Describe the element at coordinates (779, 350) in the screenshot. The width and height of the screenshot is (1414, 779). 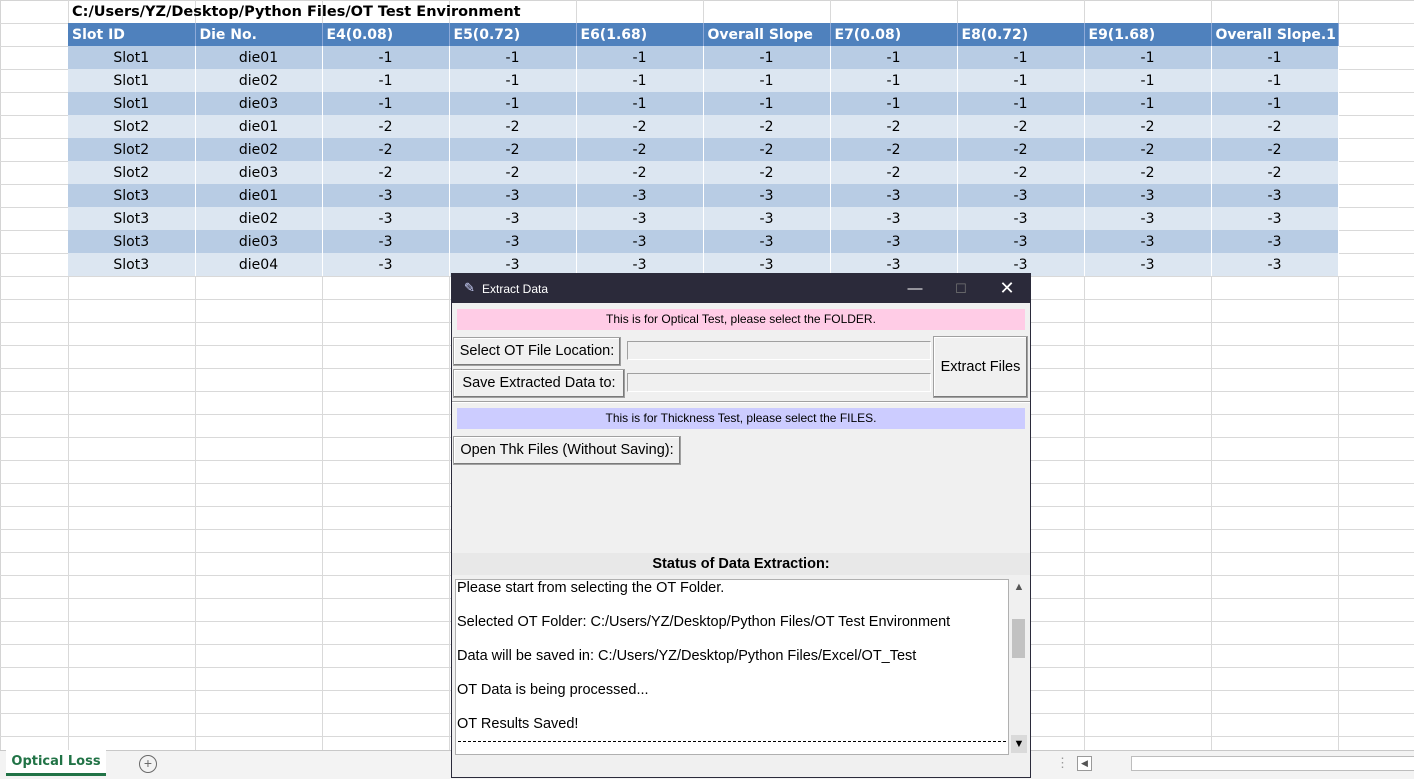
I see `ot-location-field` at that location.